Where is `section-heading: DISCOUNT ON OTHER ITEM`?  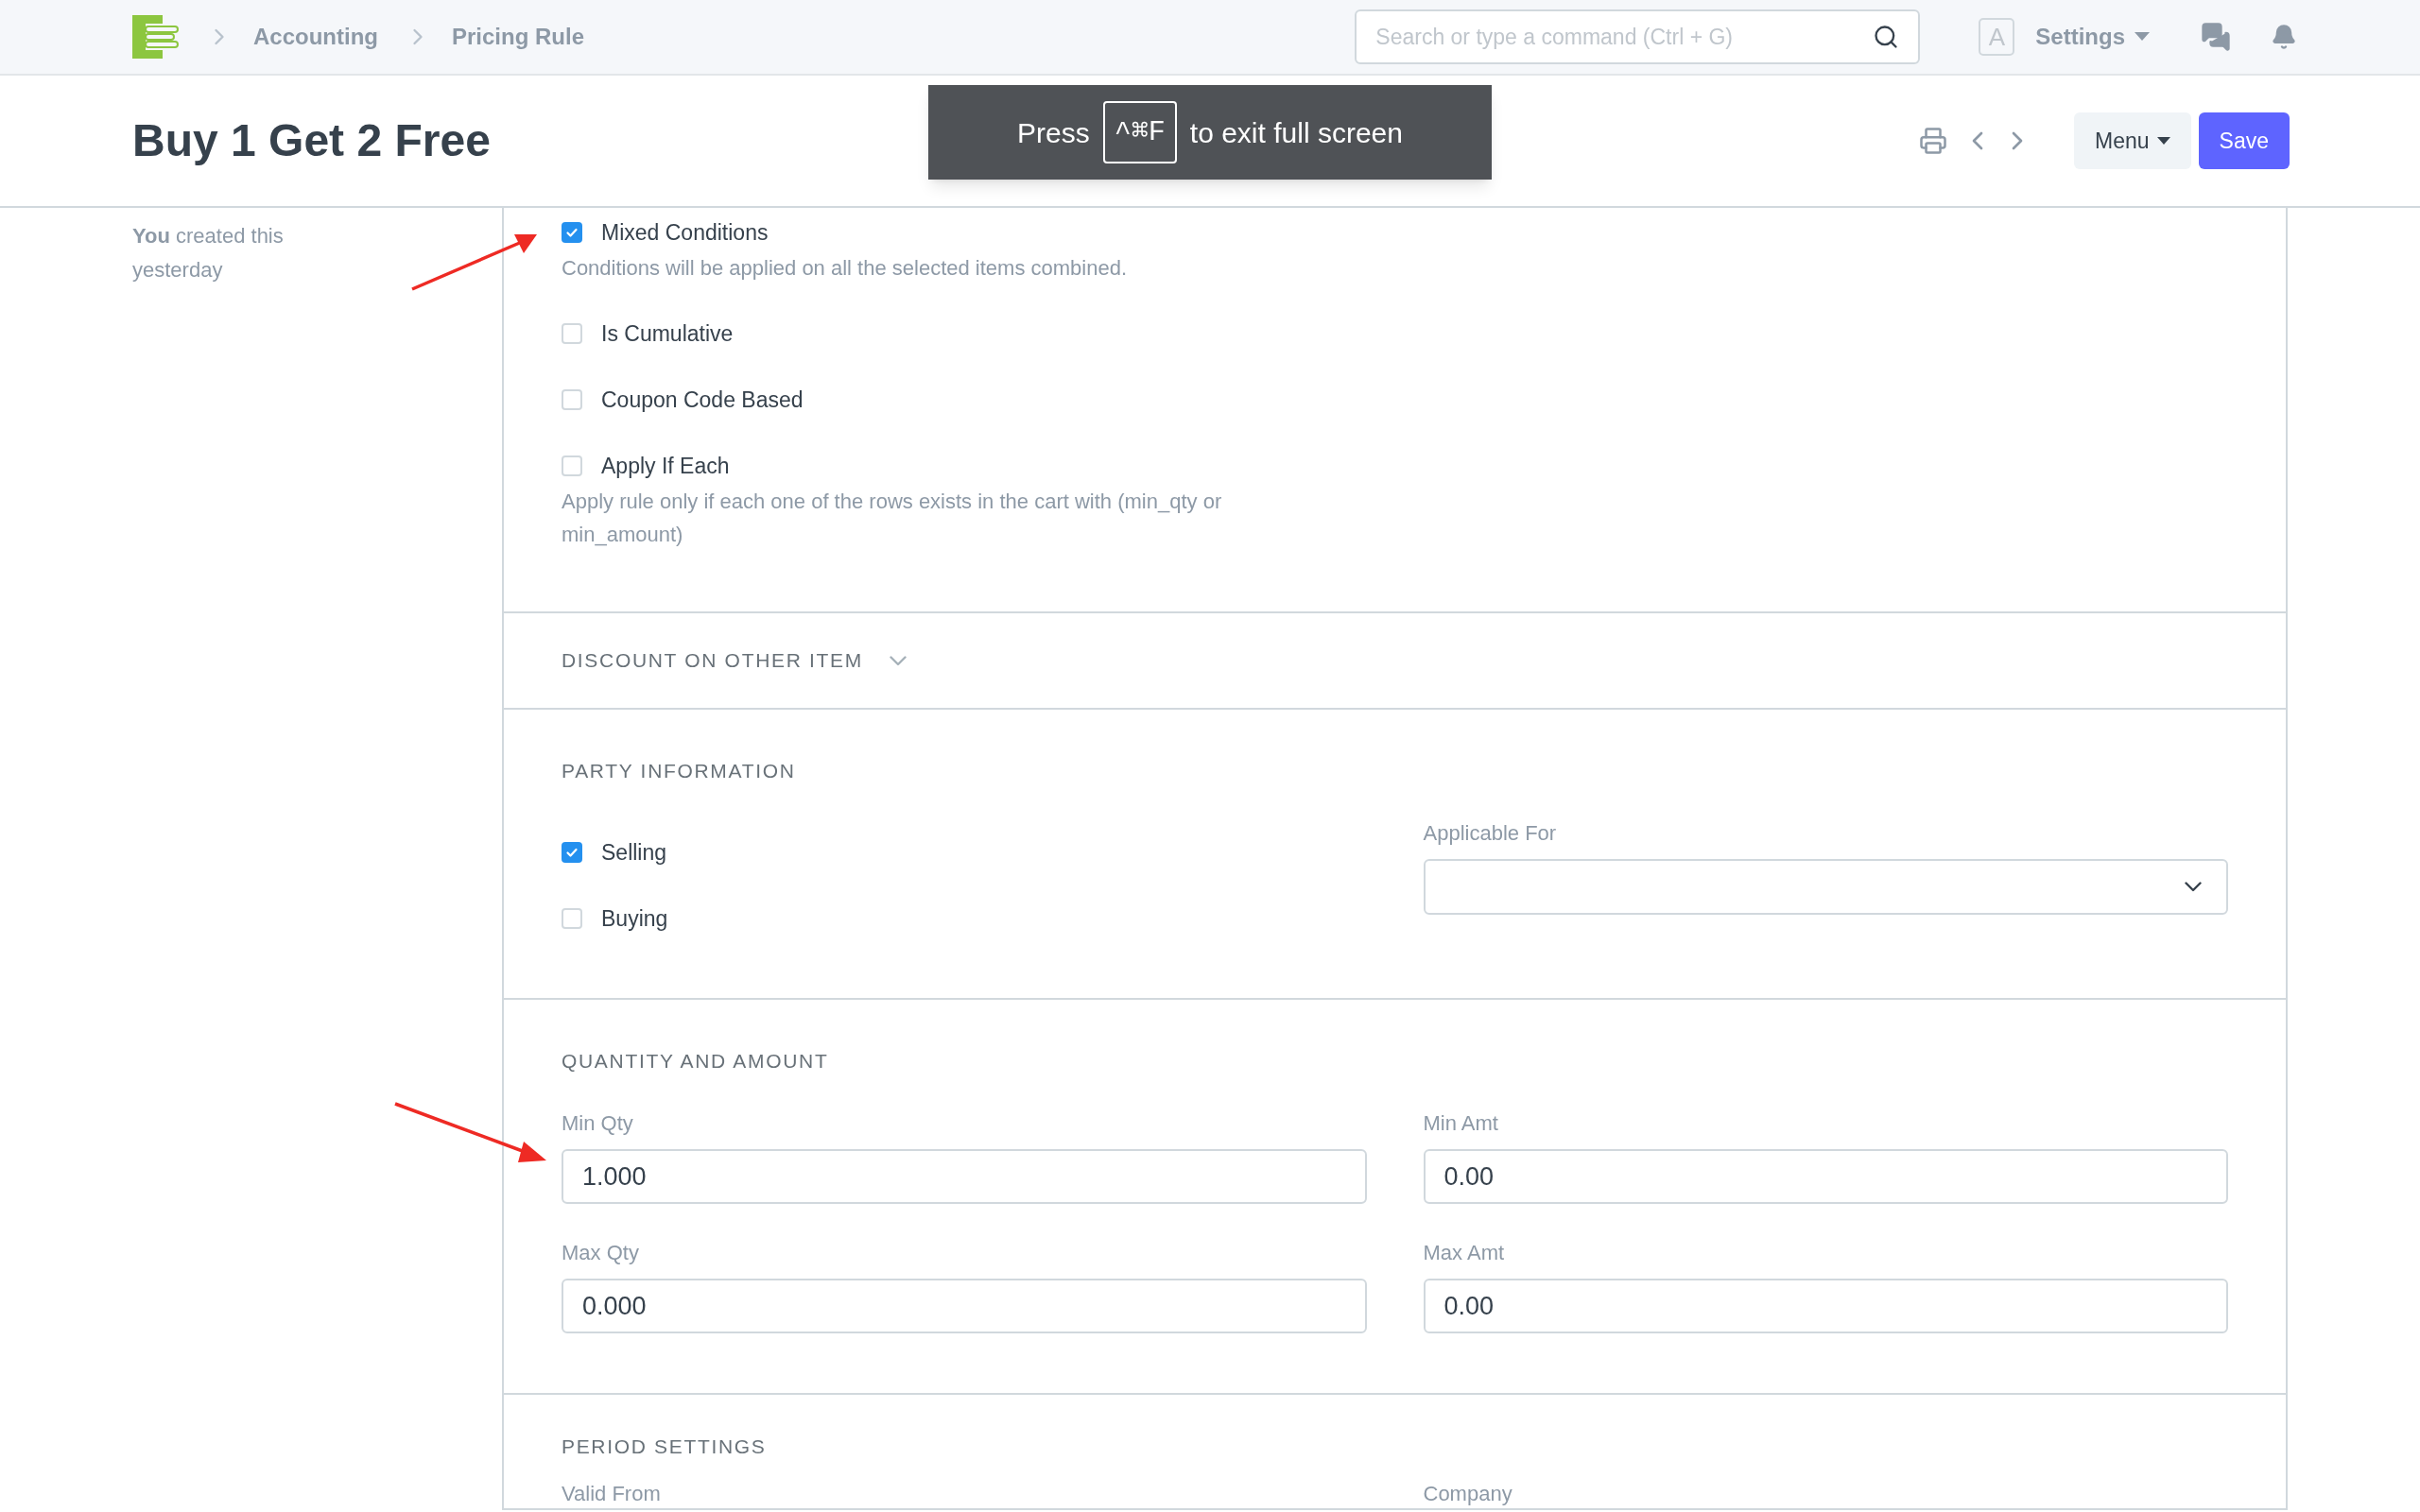 section-heading: DISCOUNT ON OTHER ITEM is located at coordinates (712, 660).